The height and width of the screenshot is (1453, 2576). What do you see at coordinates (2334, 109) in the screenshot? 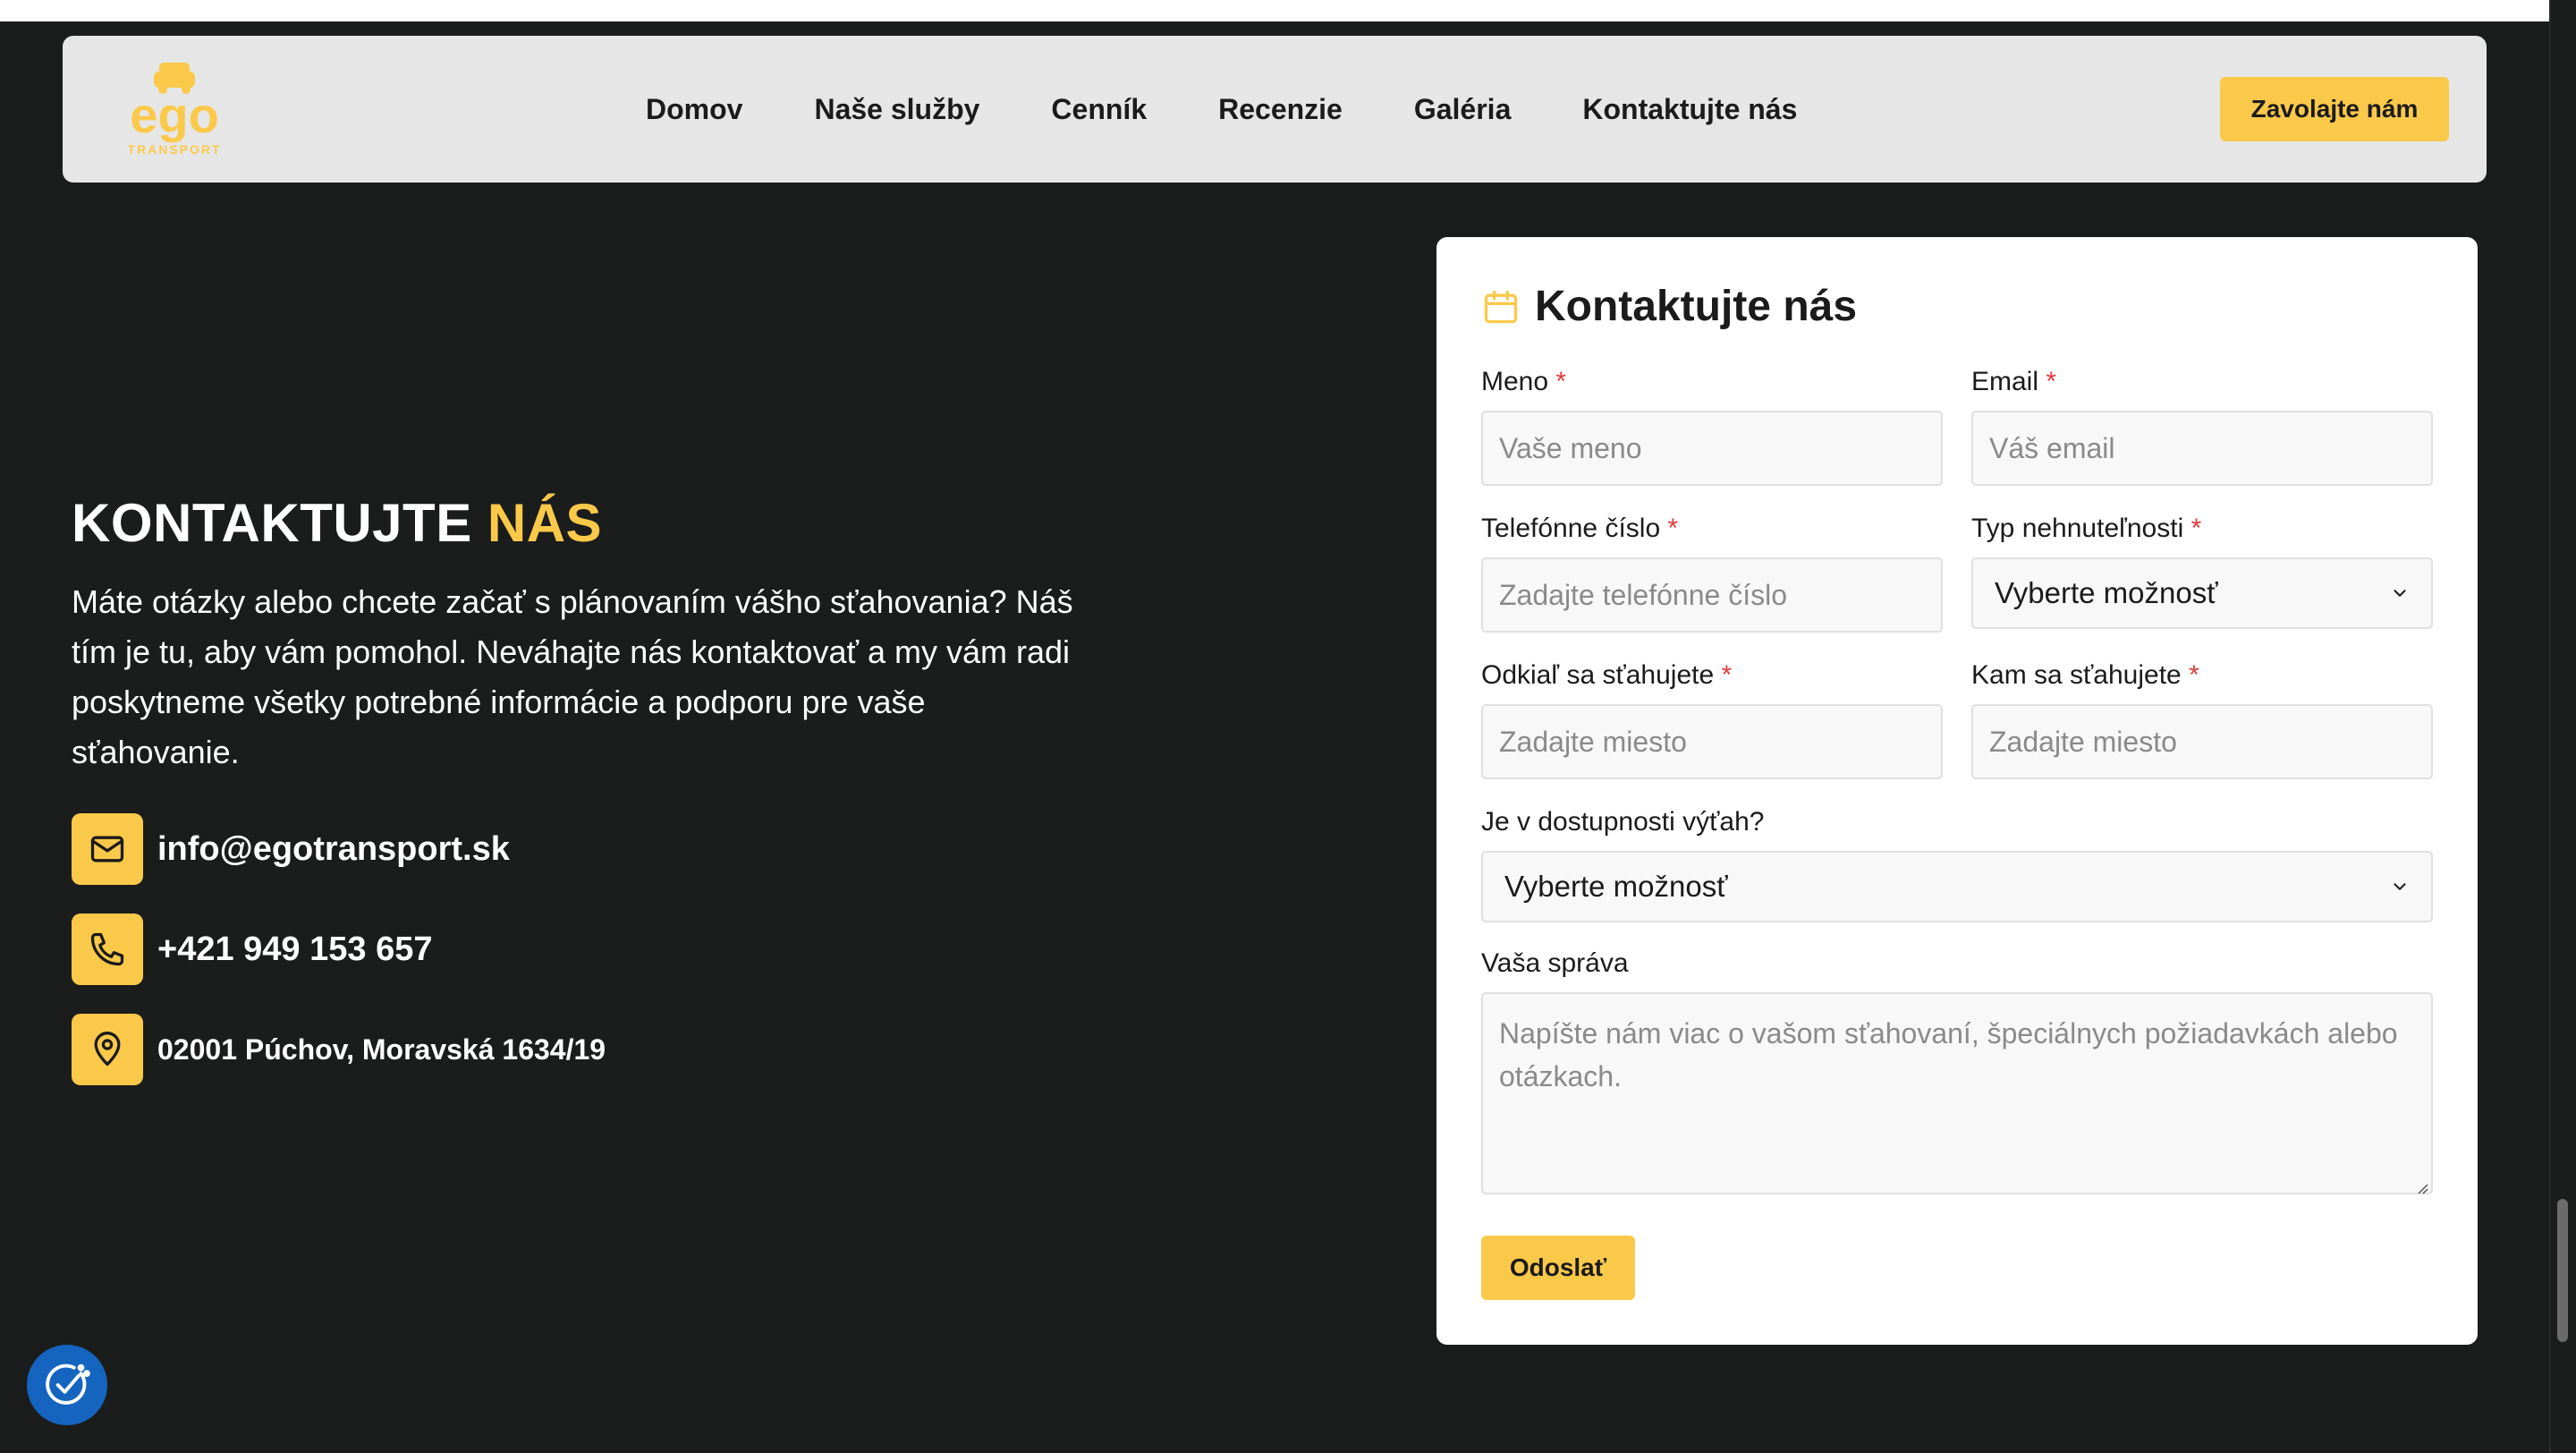
I see `call-us-button: Zavolajte nám` at bounding box center [2334, 109].